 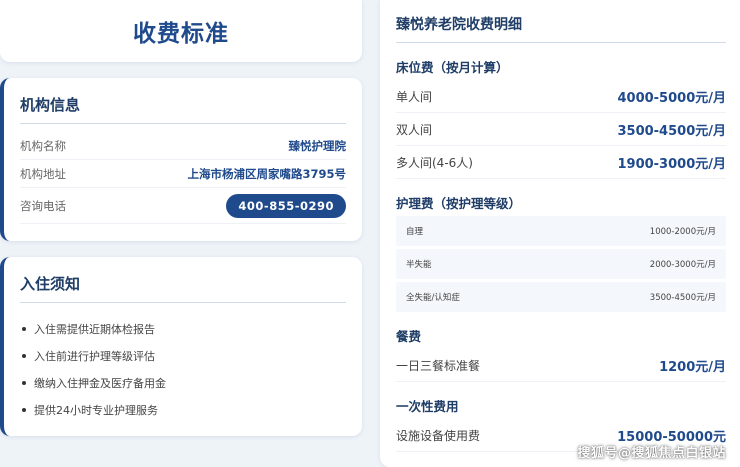 What do you see at coordinates (414, 129) in the screenshot?
I see `fee-name: 双人间` at bounding box center [414, 129].